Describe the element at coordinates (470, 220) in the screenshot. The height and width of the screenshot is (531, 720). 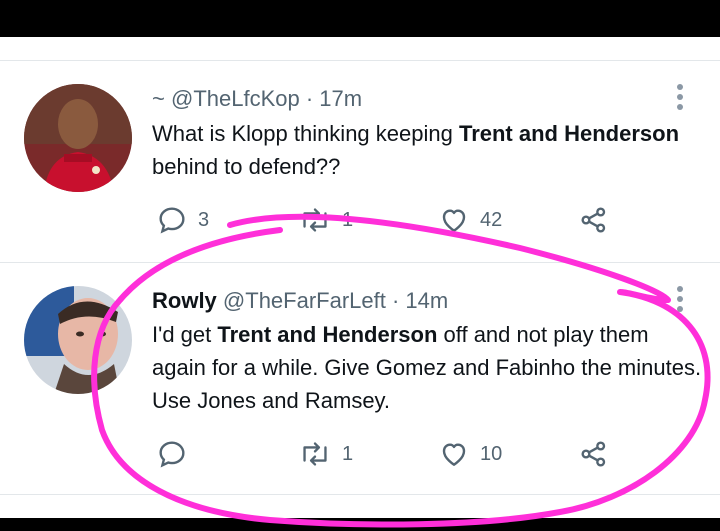
I see `like-button: 42` at that location.